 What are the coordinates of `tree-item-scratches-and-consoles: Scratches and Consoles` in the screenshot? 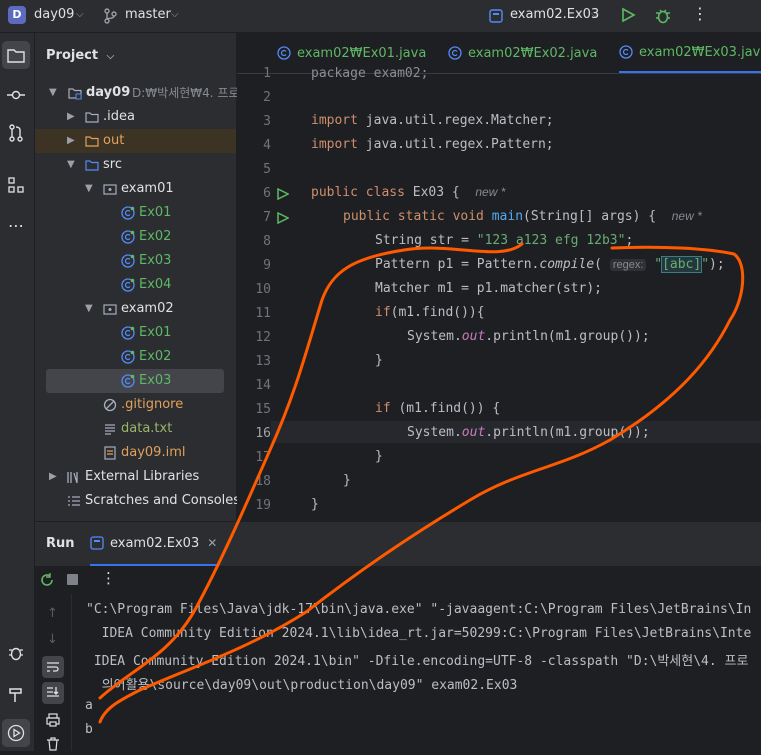 It's located at (137, 501).